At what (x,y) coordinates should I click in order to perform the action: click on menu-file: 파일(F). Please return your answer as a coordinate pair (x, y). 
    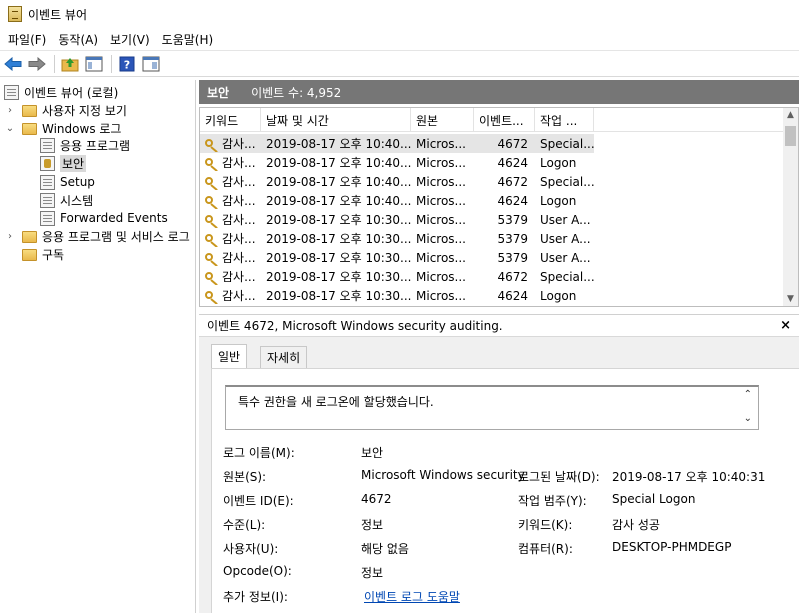
    Looking at the image, I should click on (27, 39).